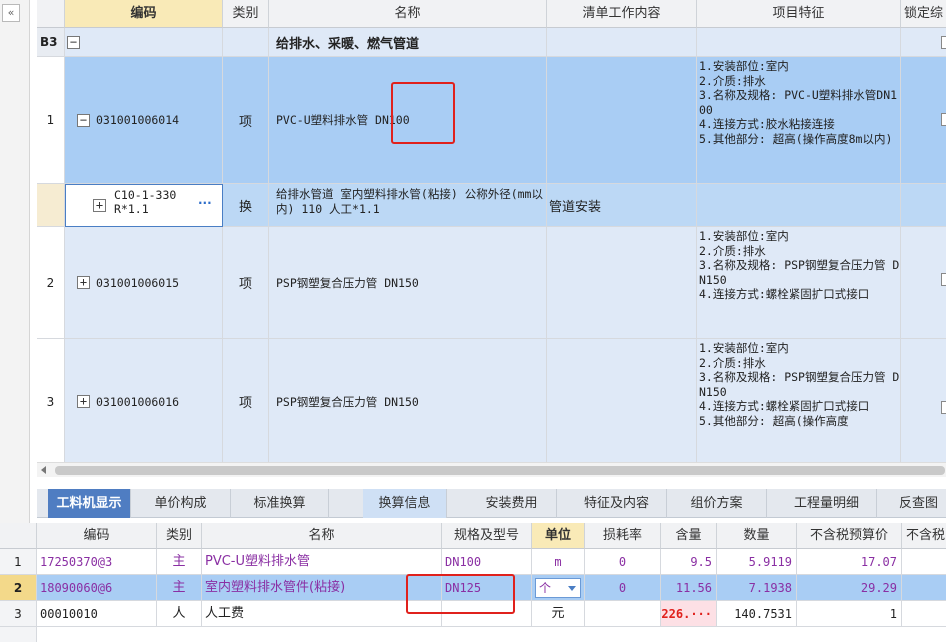  Describe the element at coordinates (99, 205) in the screenshot. I see `expand-child-icon: +` at that location.